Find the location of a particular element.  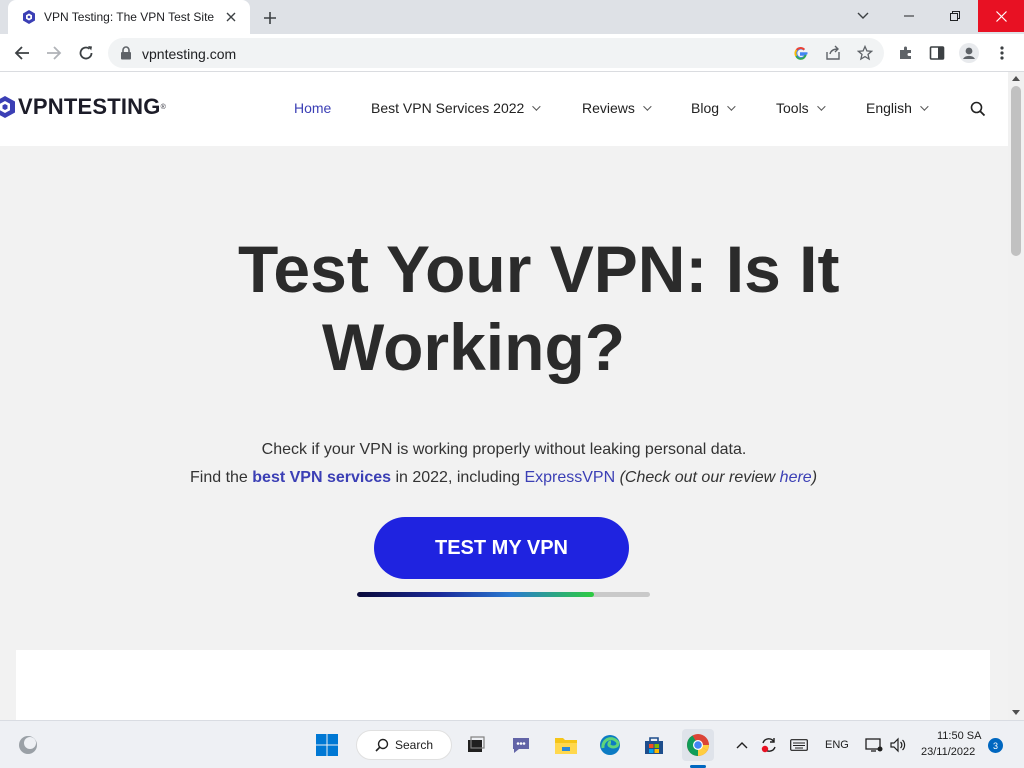

network-icon is located at coordinates (874, 745).